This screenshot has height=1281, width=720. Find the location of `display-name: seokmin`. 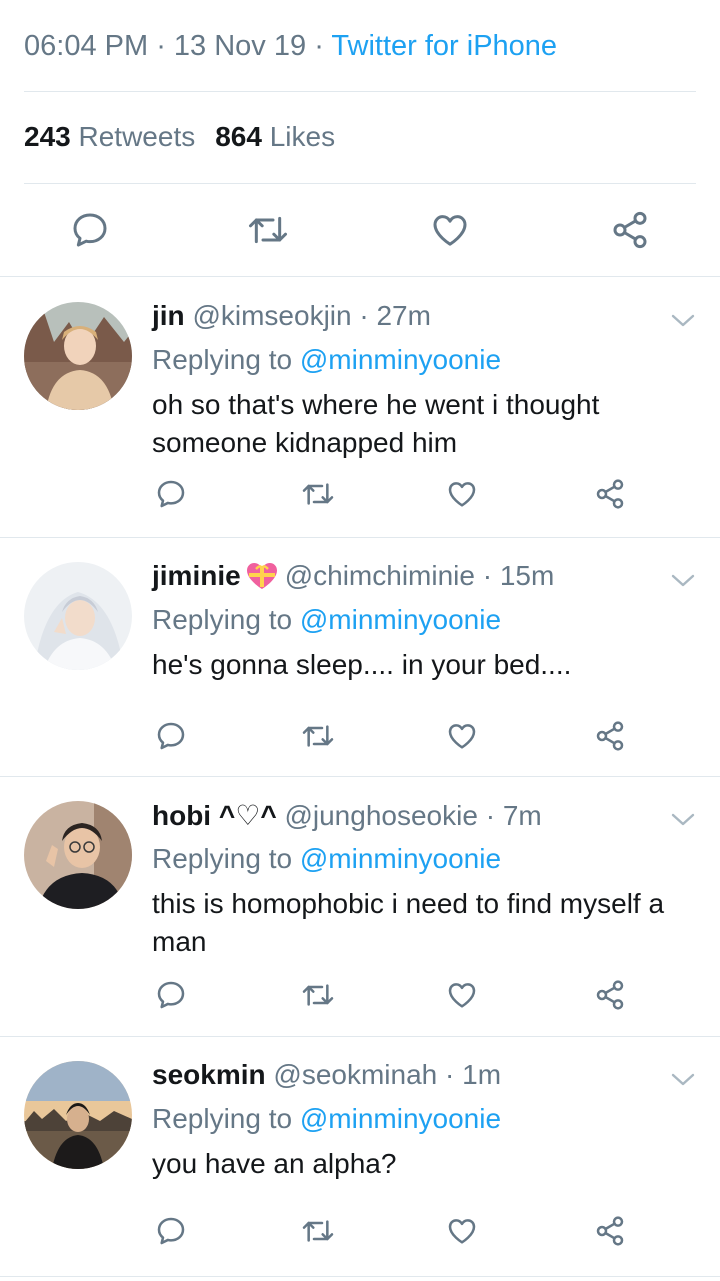

display-name: seokmin is located at coordinates (209, 1074).